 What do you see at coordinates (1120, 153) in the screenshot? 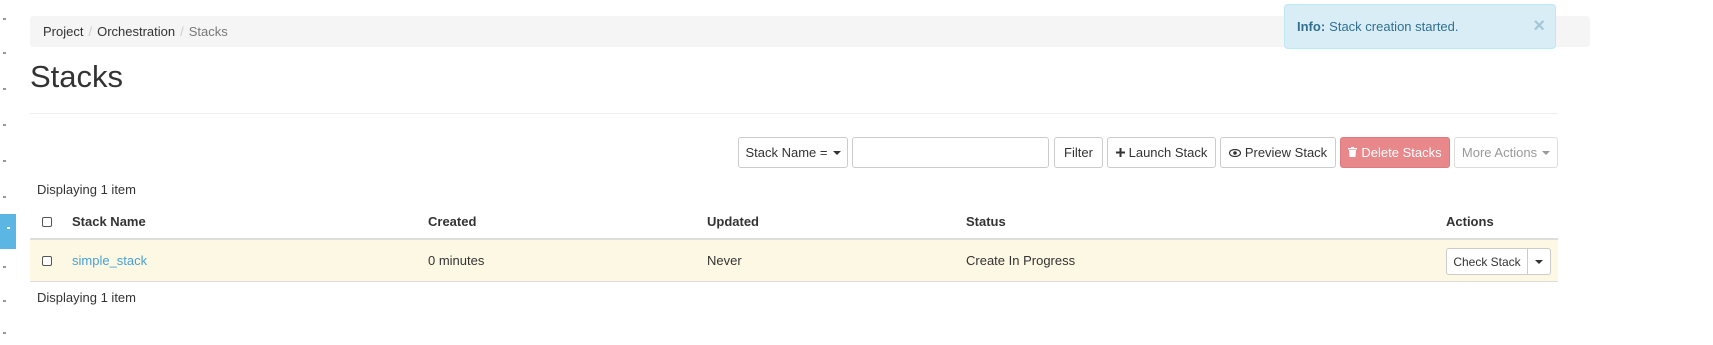
I see `plus-icon` at bounding box center [1120, 153].